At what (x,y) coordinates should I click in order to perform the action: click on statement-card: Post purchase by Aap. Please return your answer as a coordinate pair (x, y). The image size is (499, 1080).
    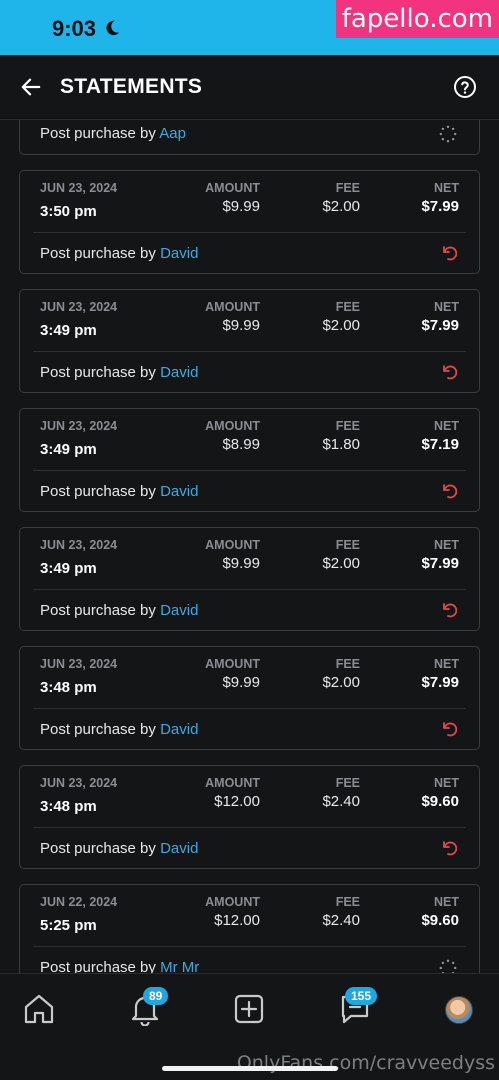
    Looking at the image, I should click on (249, 137).